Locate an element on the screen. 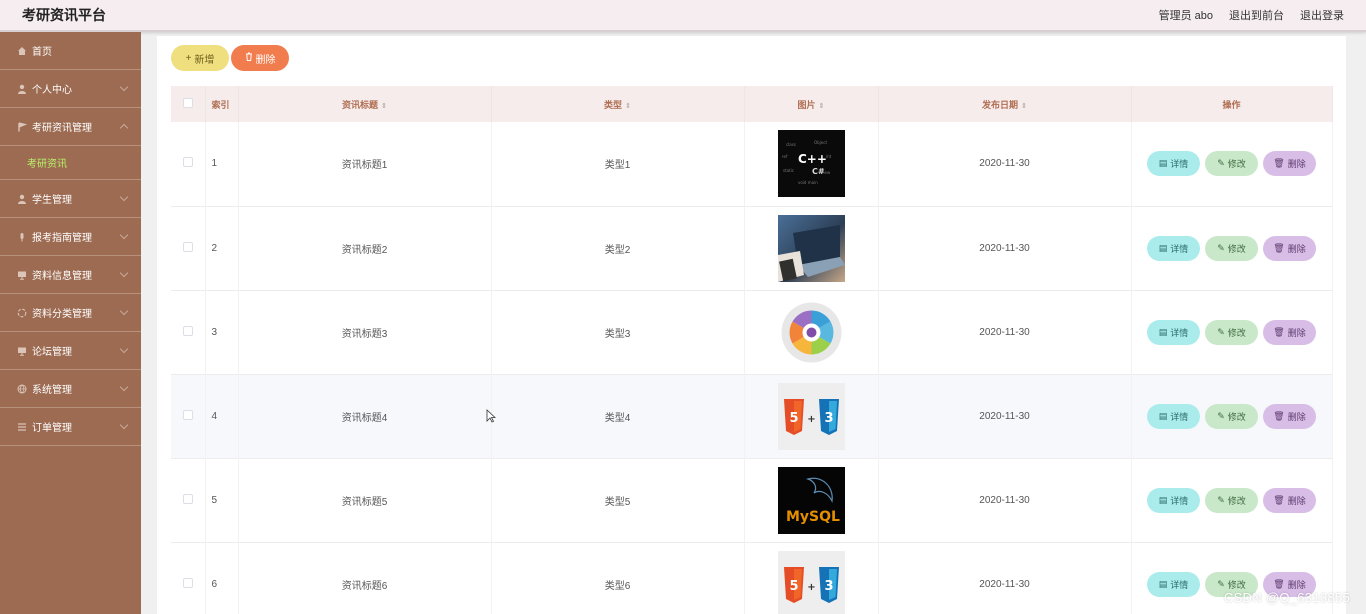  column-header-date: 发布日期 ⇕ is located at coordinates (1005, 104).